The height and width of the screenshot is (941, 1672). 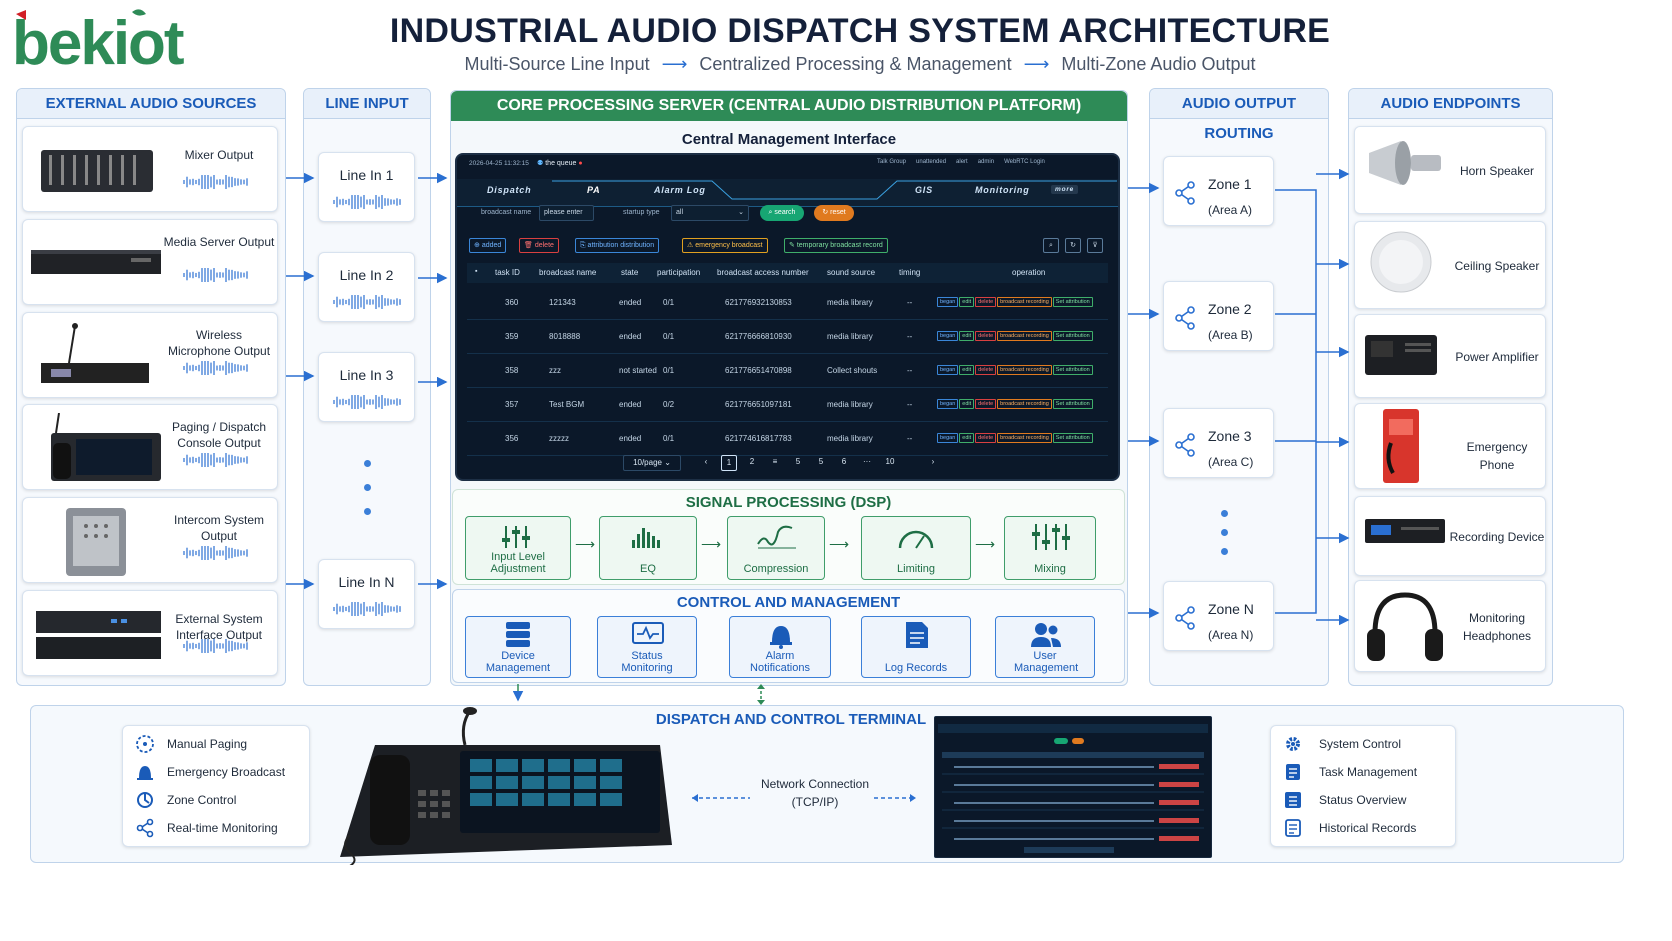 What do you see at coordinates (836, 245) in the screenshot?
I see `temporary-broadcast-record-button: ✎ temporary broadcast record` at bounding box center [836, 245].